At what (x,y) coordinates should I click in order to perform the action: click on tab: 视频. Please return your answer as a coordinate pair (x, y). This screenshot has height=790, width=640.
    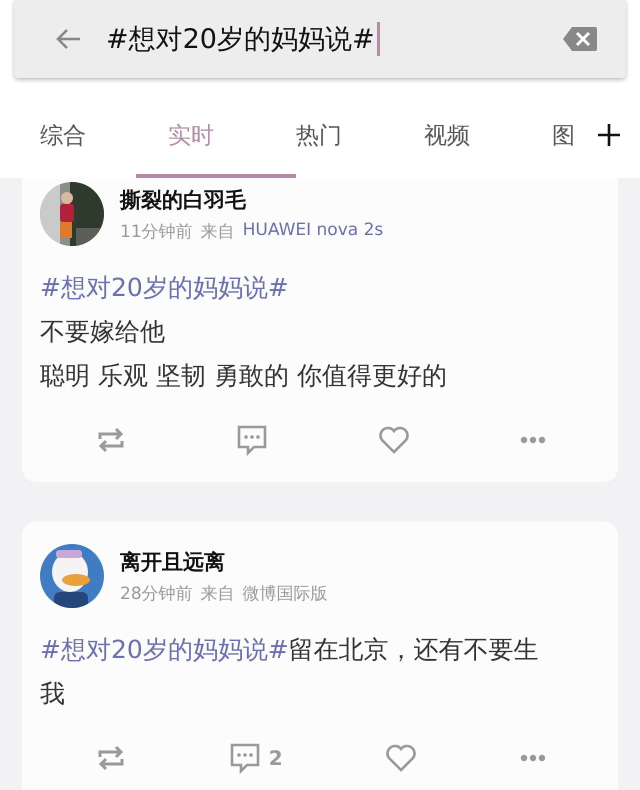
    Looking at the image, I should click on (488, 135).